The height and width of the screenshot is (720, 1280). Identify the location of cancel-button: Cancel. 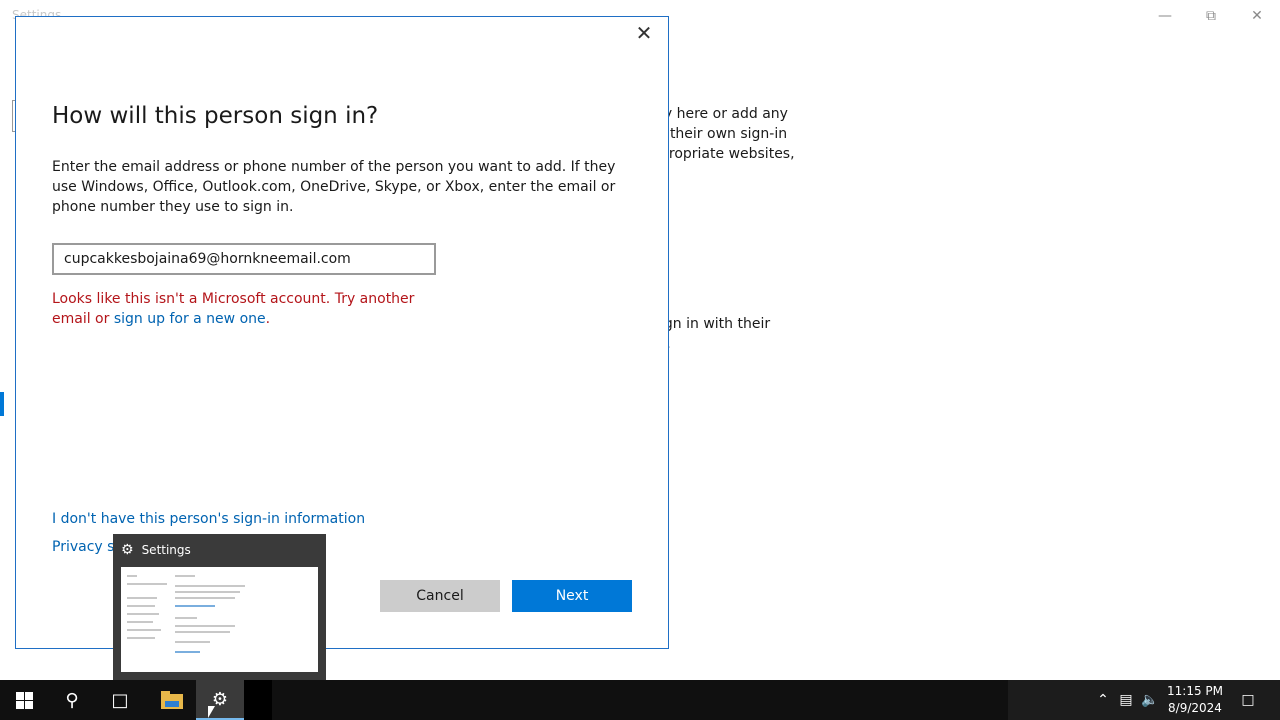
(440, 596).